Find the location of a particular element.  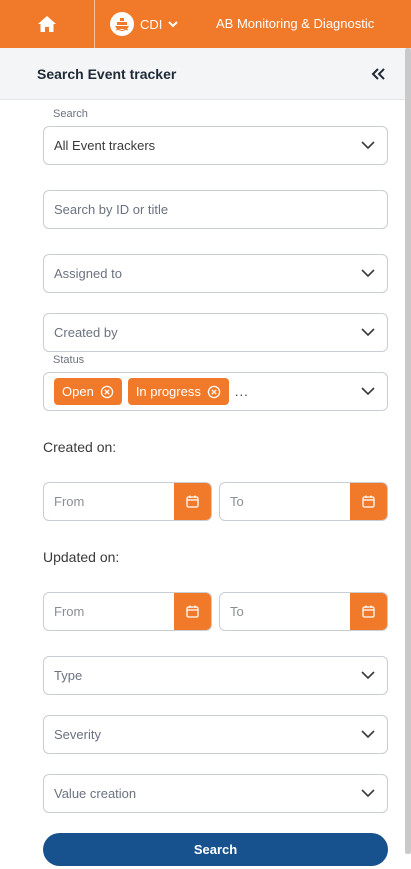

double-chevron-left-icon is located at coordinates (378, 74).